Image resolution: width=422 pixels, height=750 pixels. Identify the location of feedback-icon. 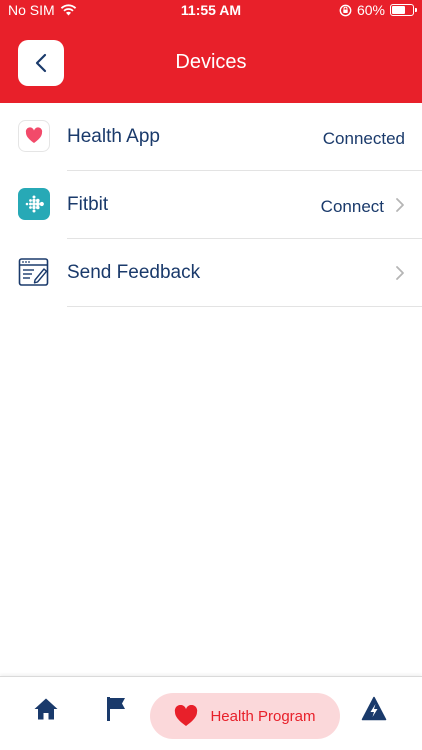
(34, 272).